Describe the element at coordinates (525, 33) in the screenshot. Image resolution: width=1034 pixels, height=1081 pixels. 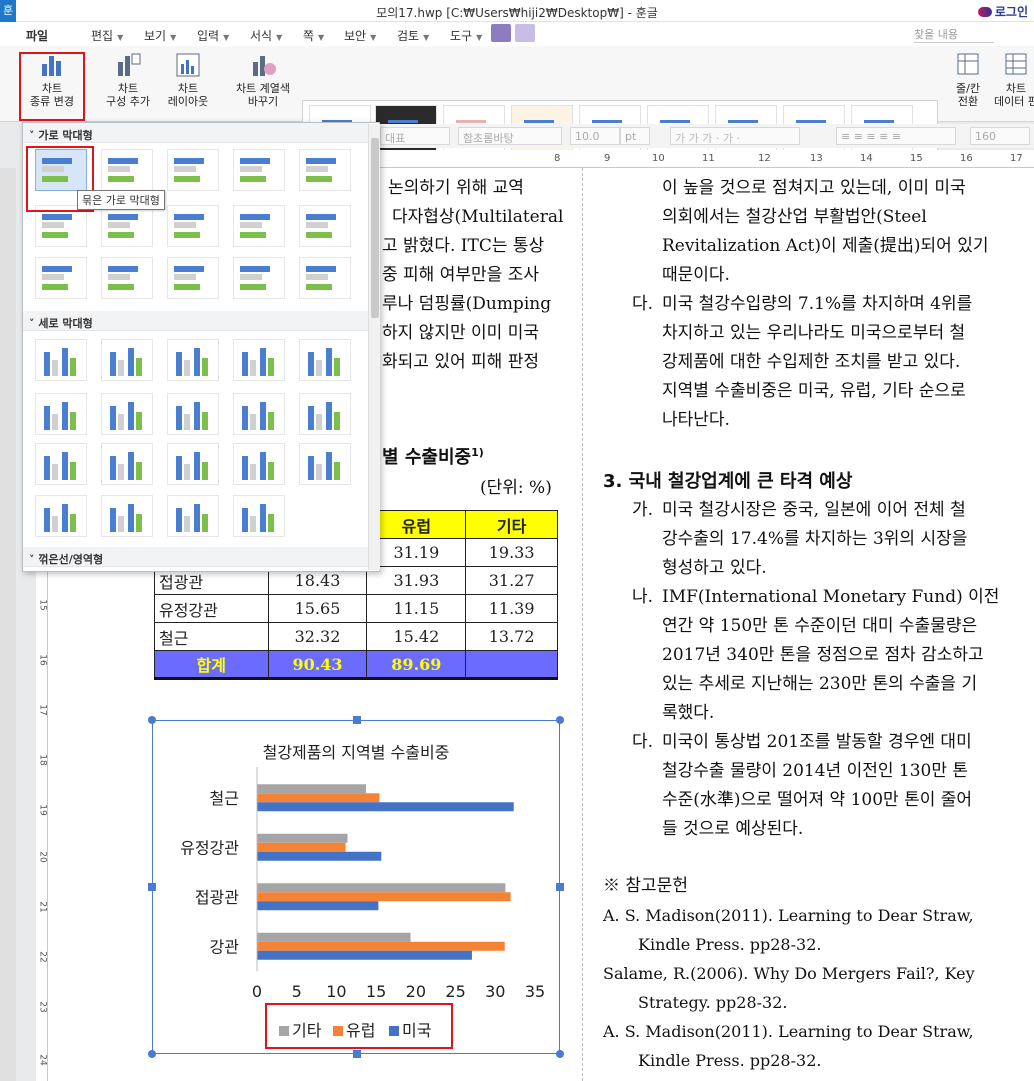
I see `chart-format-tab-icon` at that location.